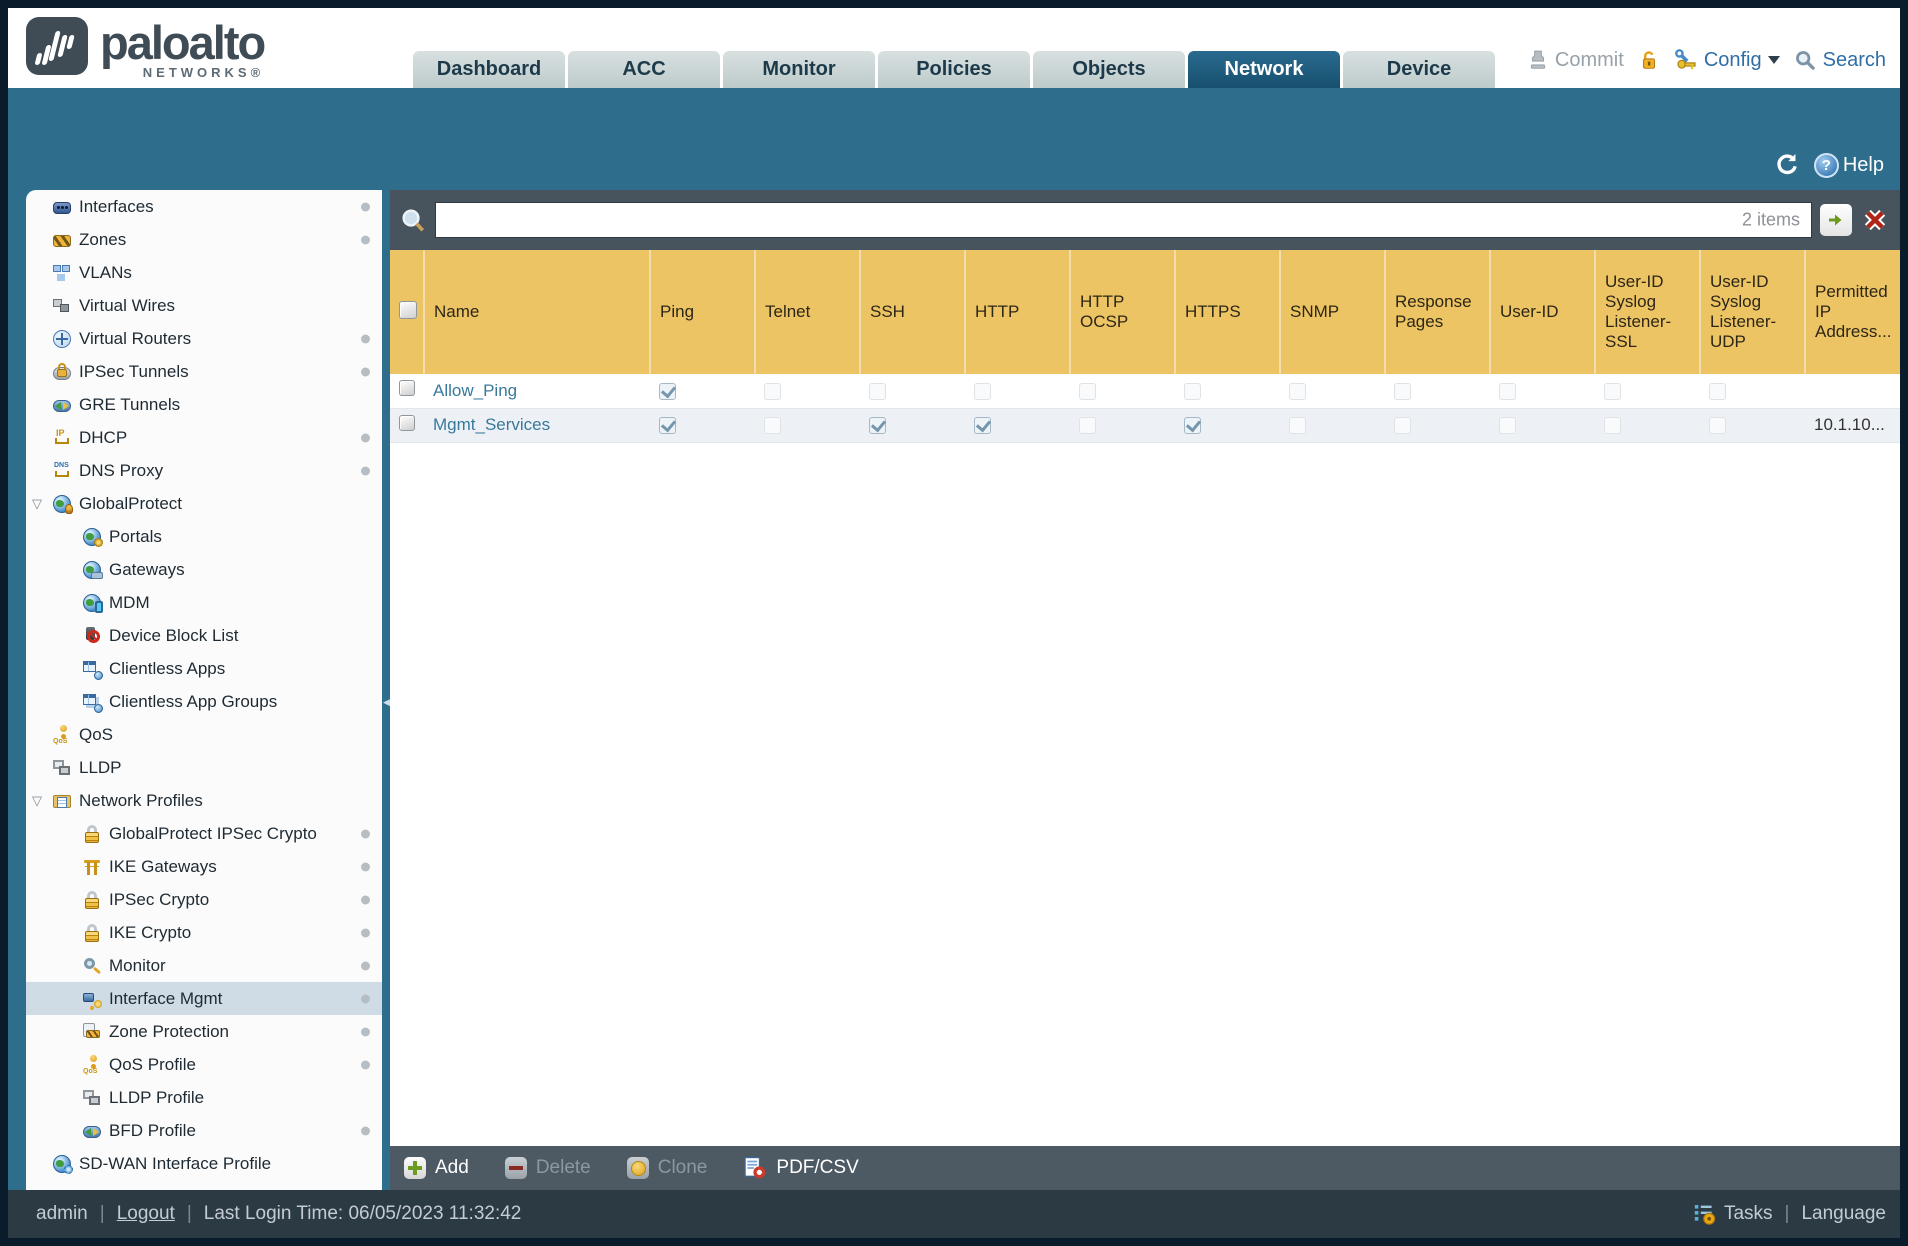 The width and height of the screenshot is (1908, 1246). Describe the element at coordinates (913, 312) in the screenshot. I see `col-header-ssh: SSH` at that location.